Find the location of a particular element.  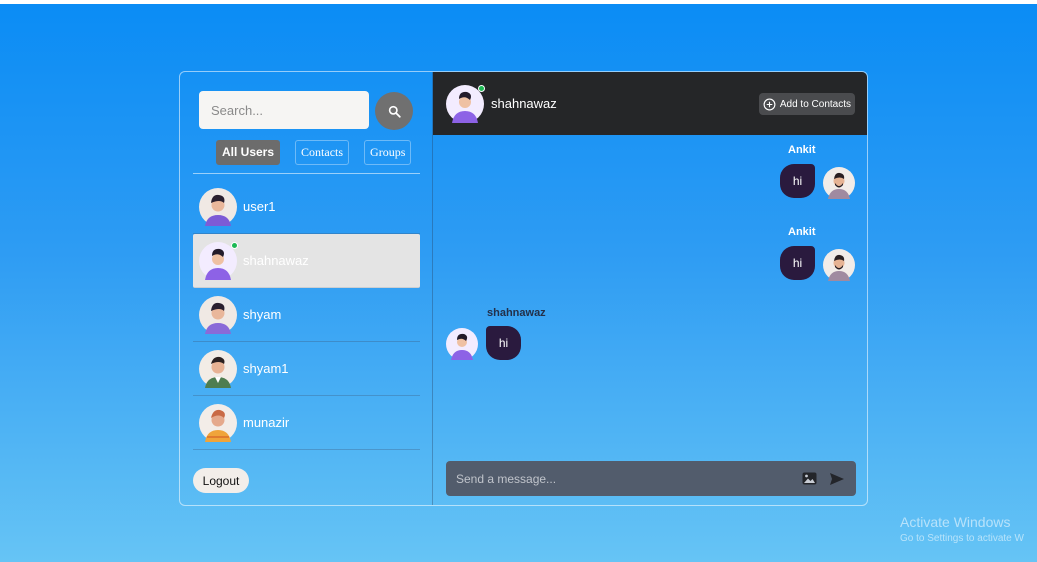

user-list-item-munazir: munazir is located at coordinates (306, 423).